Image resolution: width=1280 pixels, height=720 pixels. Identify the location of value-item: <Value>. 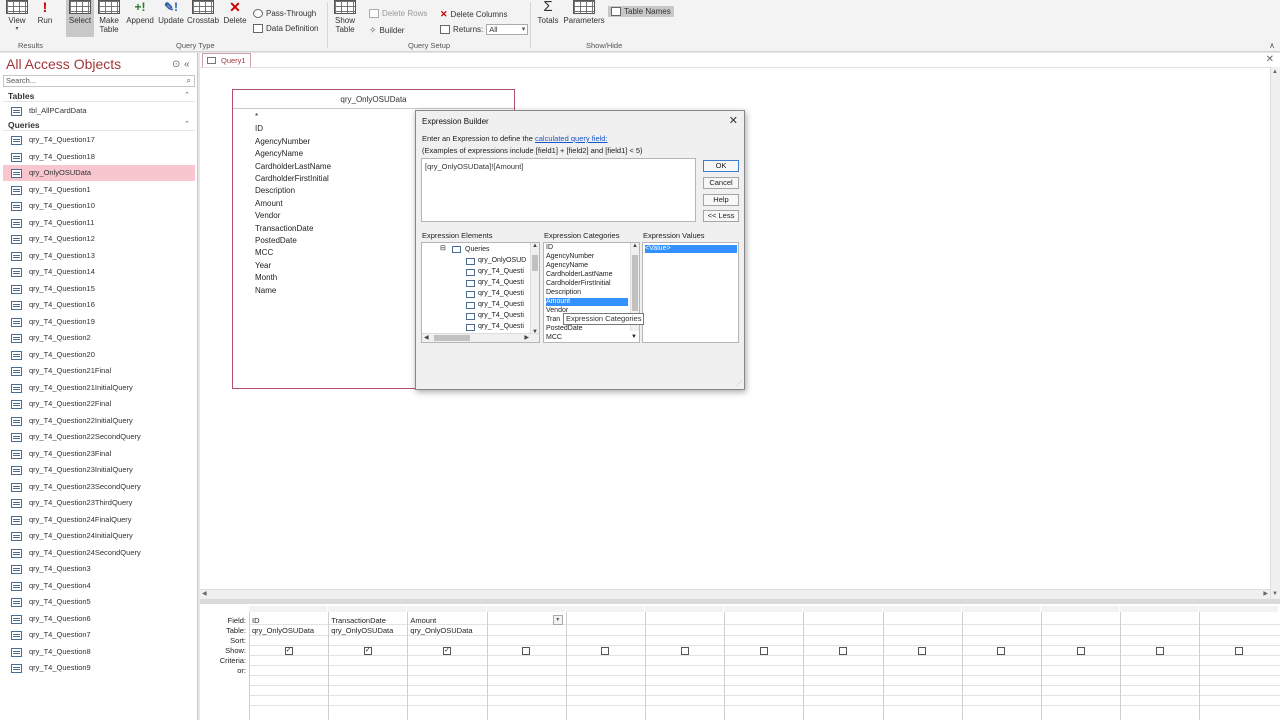
(691, 249).